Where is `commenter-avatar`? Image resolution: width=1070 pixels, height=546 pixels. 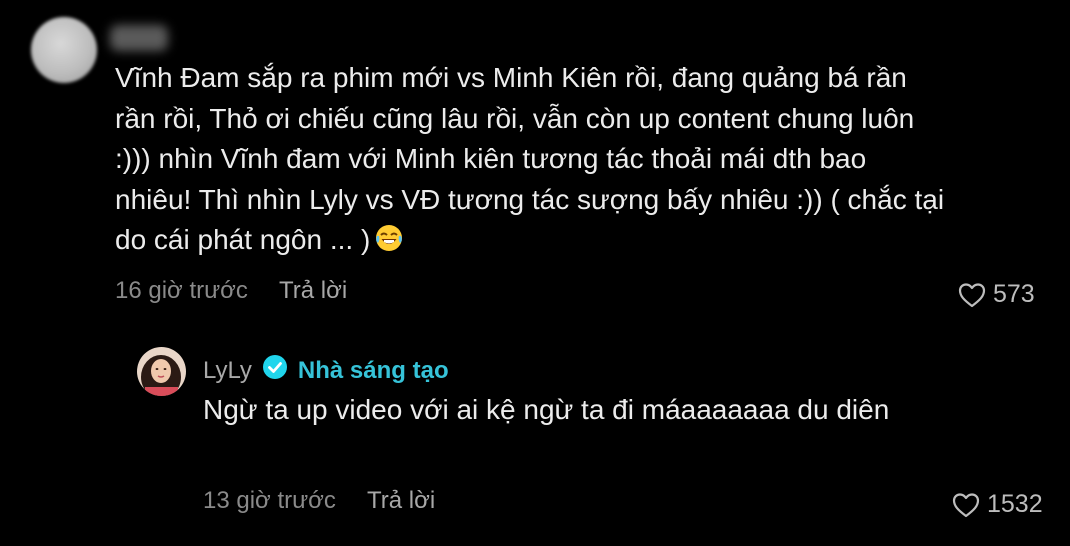
commenter-avatar is located at coordinates (64, 50).